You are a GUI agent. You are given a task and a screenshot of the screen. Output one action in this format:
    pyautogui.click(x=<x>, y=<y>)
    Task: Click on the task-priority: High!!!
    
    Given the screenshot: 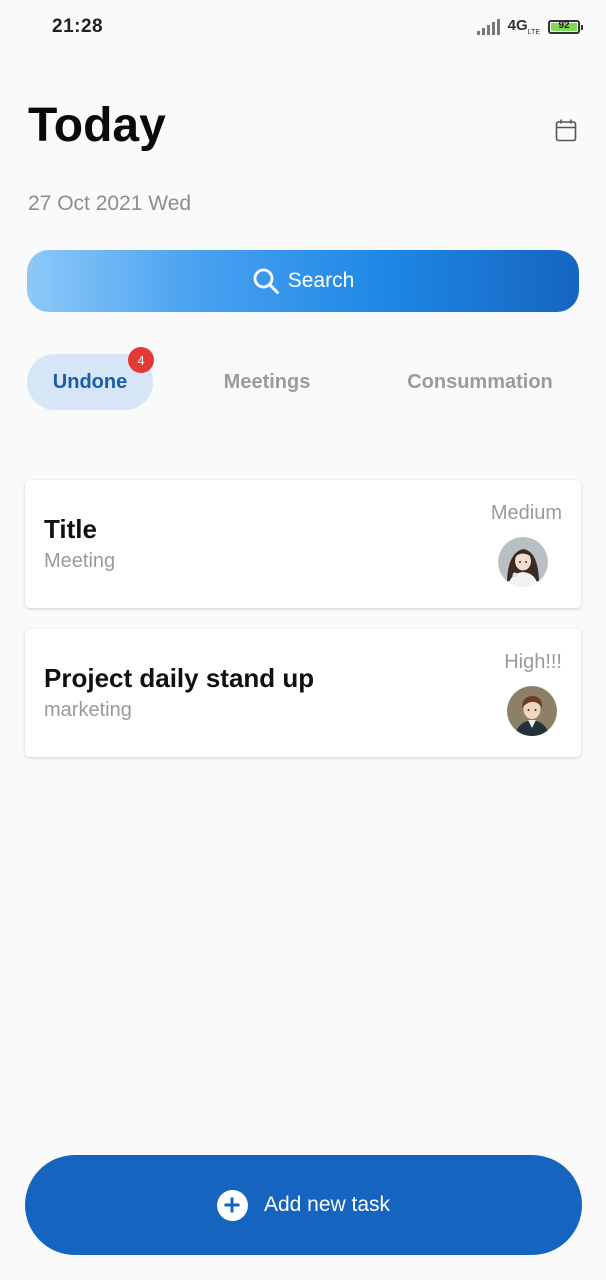 What is the action you would take?
    pyautogui.click(x=533, y=662)
    